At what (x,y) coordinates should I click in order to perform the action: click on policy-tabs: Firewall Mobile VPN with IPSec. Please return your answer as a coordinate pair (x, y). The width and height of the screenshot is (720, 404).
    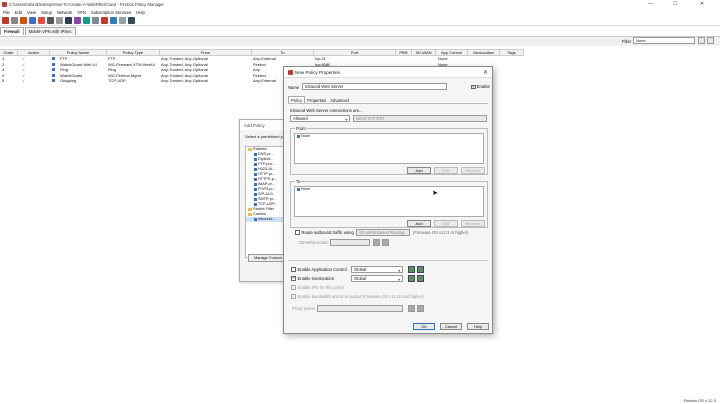
    Looking at the image, I should click on (38, 31).